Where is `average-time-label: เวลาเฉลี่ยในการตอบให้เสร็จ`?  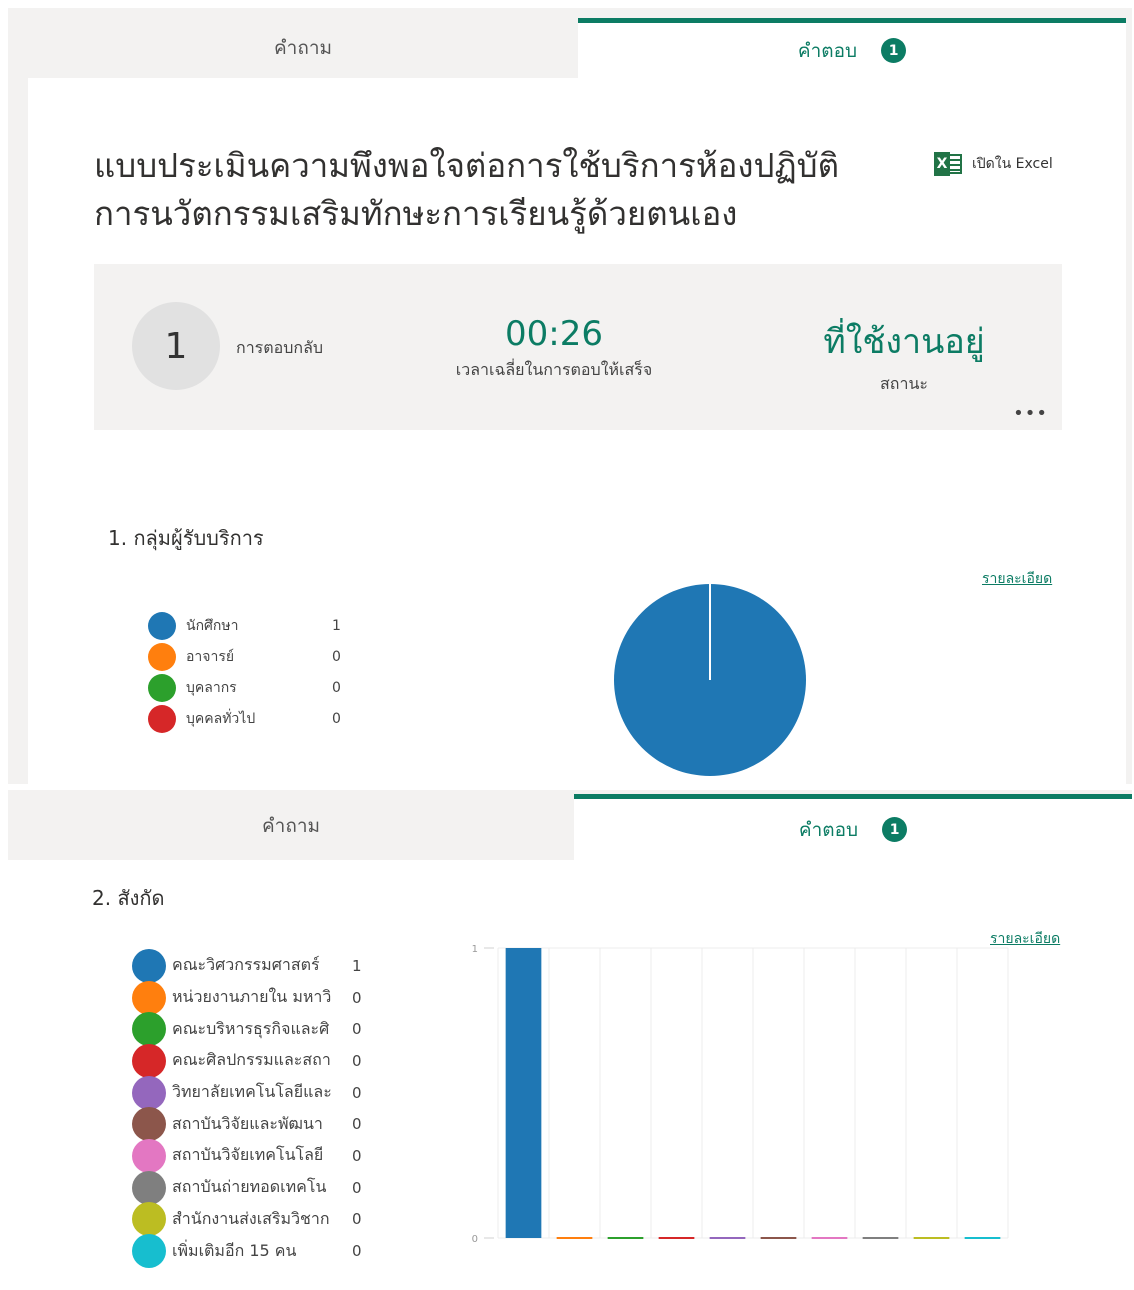 average-time-label: เวลาเฉลี่ยในการตอบให้เสร็จ is located at coordinates (554, 369).